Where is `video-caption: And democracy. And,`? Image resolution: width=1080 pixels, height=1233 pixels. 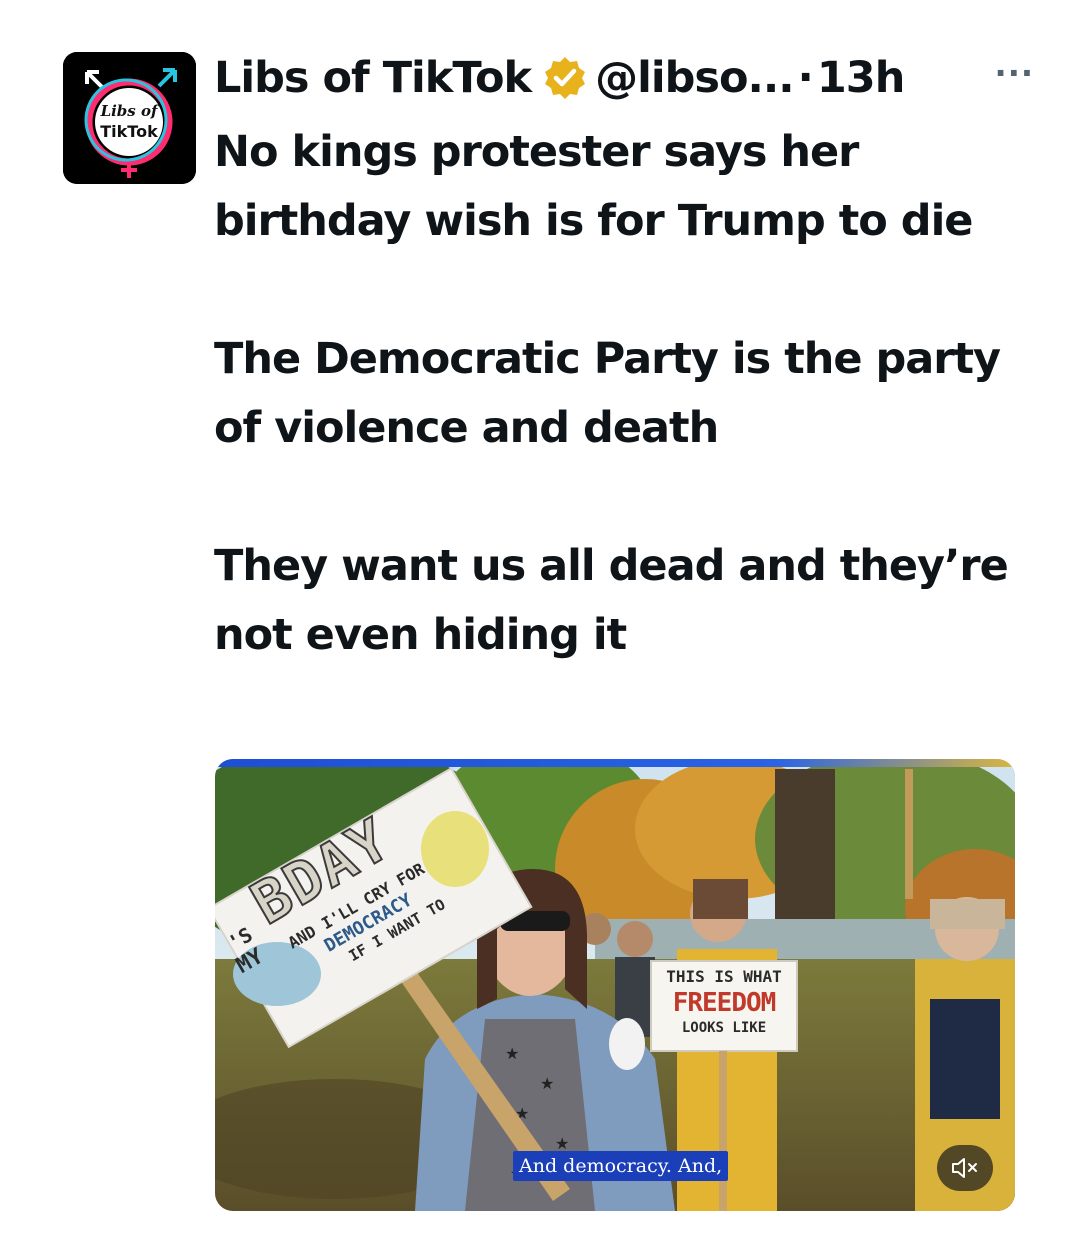
video-caption: And democracy. And, is located at coordinates (621, 1166).